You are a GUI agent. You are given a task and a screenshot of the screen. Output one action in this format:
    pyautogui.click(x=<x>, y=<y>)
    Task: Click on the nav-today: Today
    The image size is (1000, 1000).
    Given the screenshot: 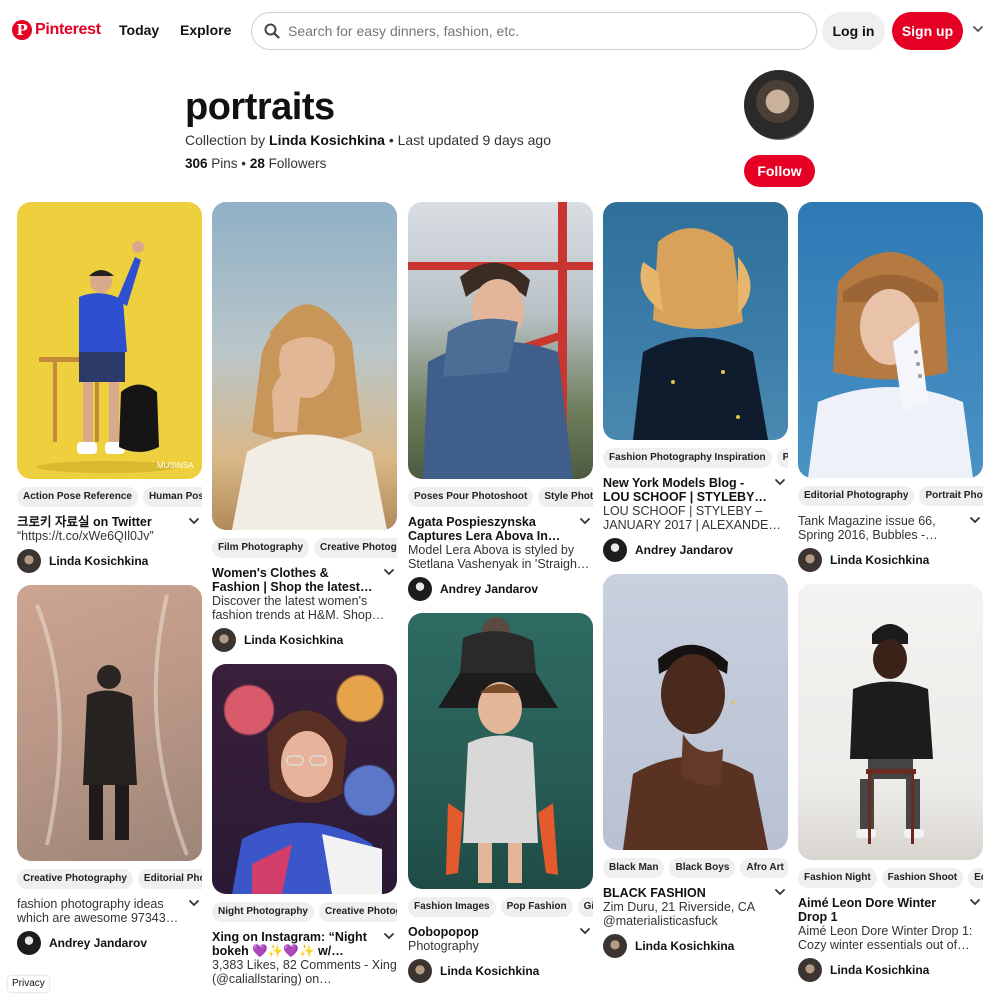 What is the action you would take?
    pyautogui.click(x=139, y=30)
    